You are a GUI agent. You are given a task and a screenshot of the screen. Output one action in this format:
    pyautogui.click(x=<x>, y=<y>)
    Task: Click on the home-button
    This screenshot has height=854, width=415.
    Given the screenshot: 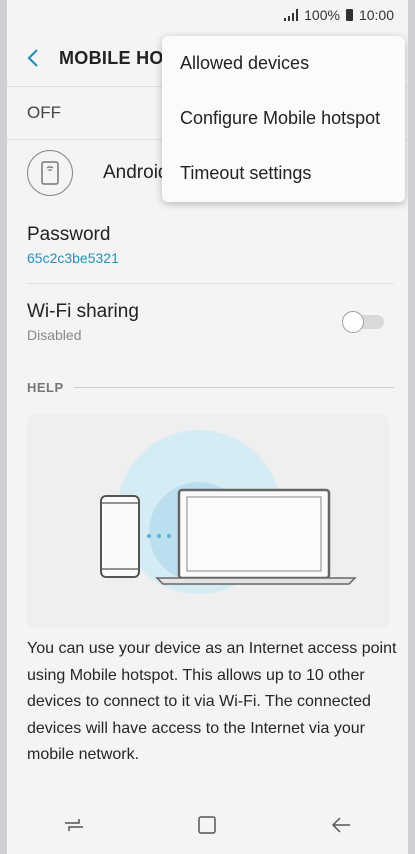 What is the action you would take?
    pyautogui.click(x=207, y=827)
    